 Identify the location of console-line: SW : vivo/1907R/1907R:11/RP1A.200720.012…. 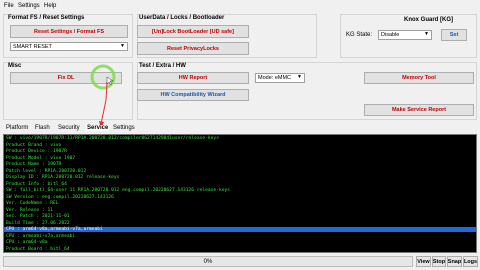
(112, 138).